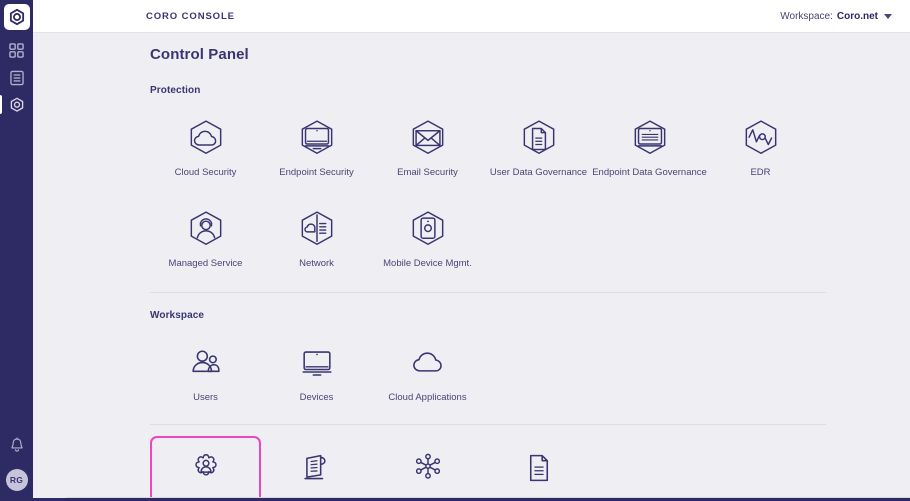  What do you see at coordinates (206, 230) in the screenshot?
I see `managed-service-icon` at bounding box center [206, 230].